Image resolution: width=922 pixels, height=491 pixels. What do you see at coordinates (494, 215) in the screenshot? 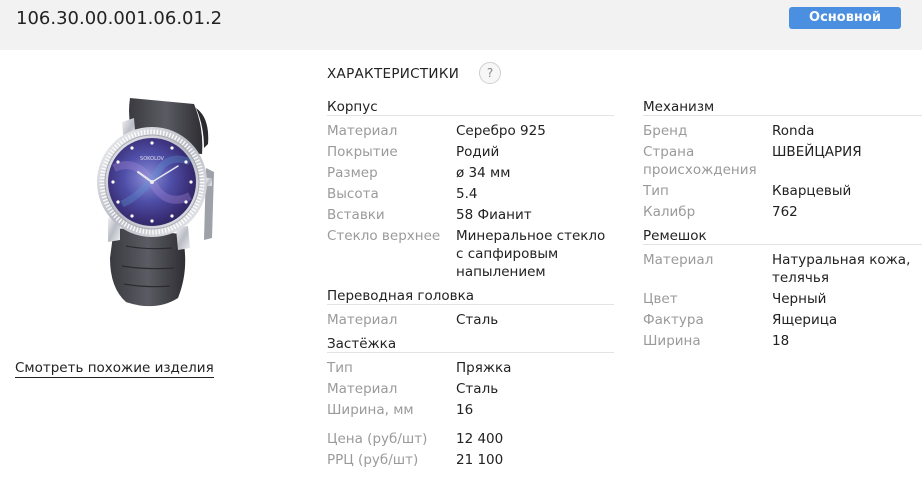
I see `spec-value: 58 Фианит` at bounding box center [494, 215].